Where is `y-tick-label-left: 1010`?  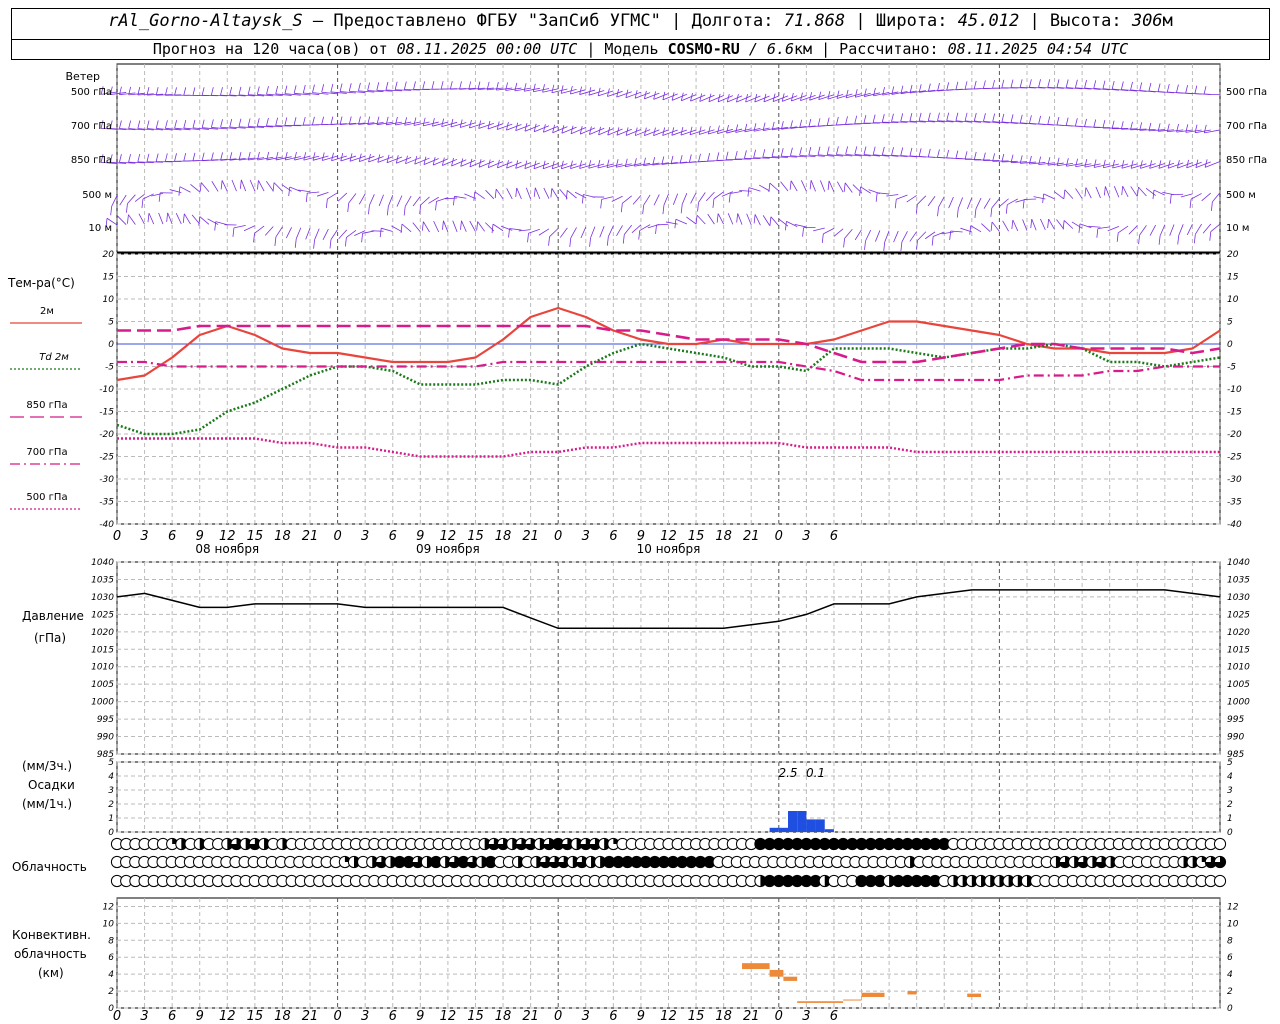 y-tick-label-left: 1010 is located at coordinates (102, 668).